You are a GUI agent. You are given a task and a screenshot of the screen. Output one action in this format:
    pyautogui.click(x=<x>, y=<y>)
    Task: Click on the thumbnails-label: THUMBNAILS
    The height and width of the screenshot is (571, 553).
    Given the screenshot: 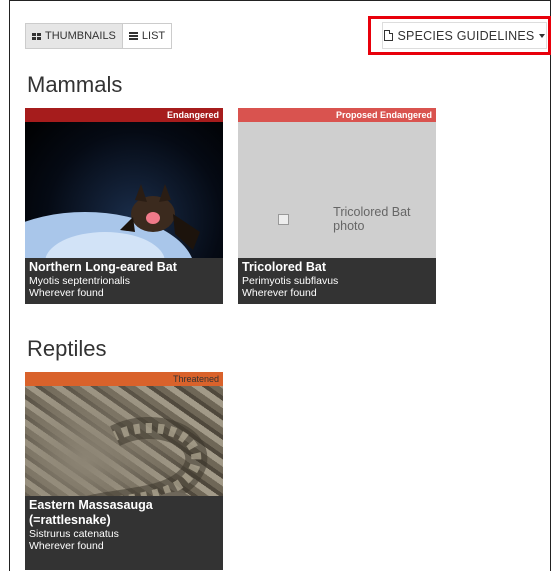 What is the action you would take?
    pyautogui.click(x=80, y=36)
    